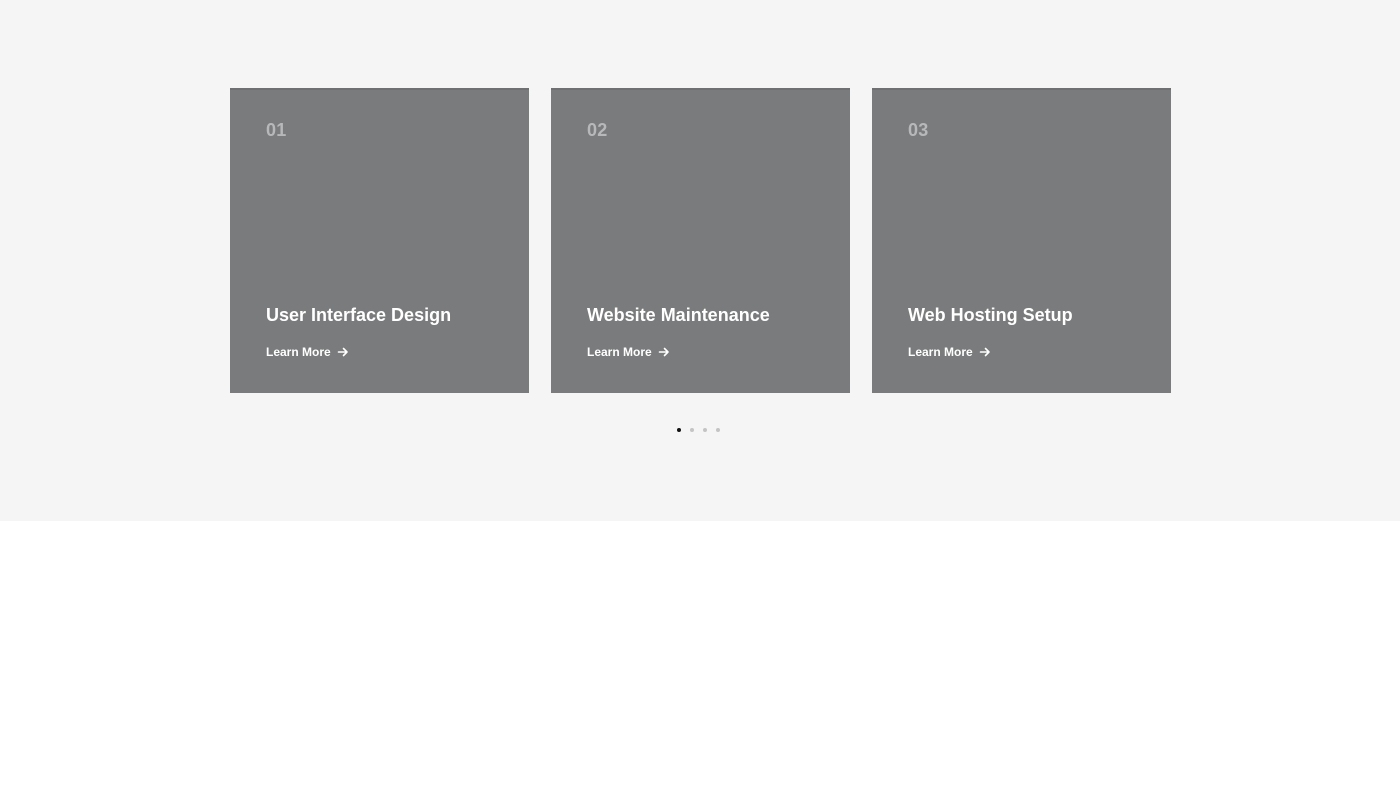 The height and width of the screenshot is (788, 1400). What do you see at coordinates (597, 130) in the screenshot?
I see `card-number: 02` at bounding box center [597, 130].